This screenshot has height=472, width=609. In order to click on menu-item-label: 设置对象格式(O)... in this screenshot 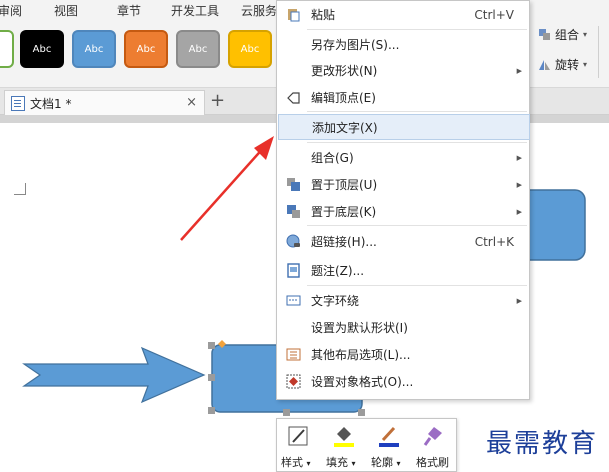, I will do `click(362, 382)`.